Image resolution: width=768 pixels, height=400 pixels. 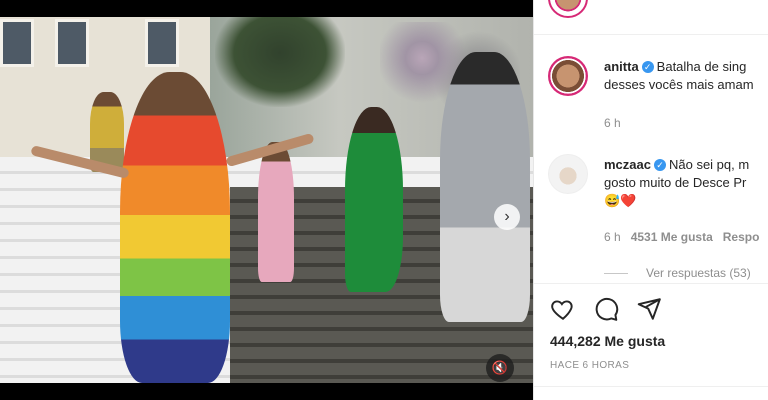 I want to click on author-avatar, so click(x=568, y=9).